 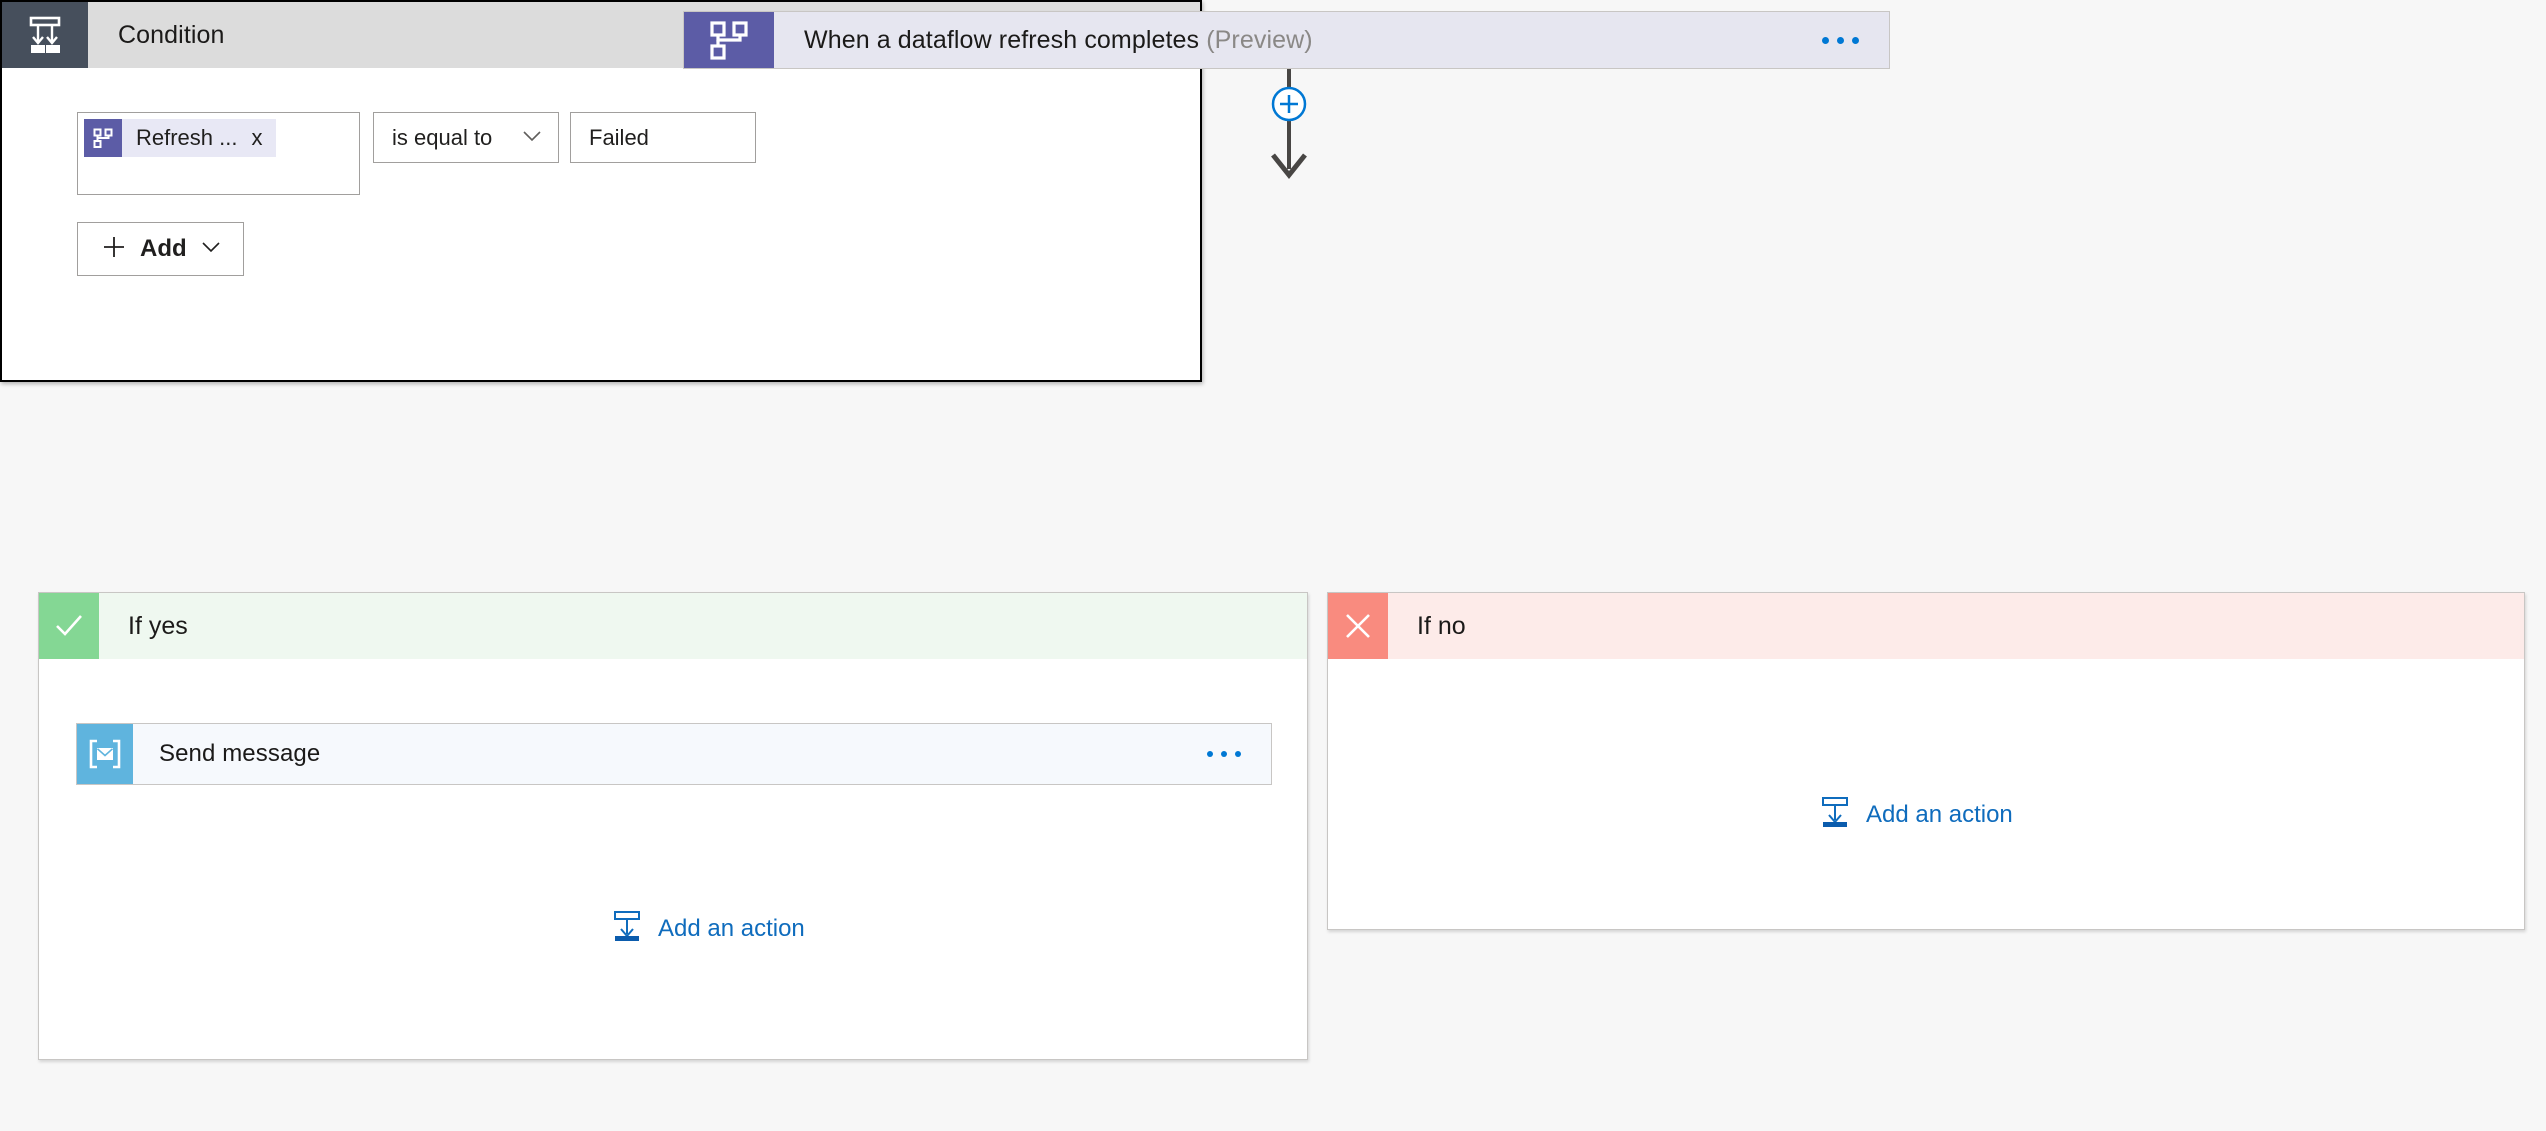 I want to click on branch-if-no-header: If no, so click(x=1926, y=626).